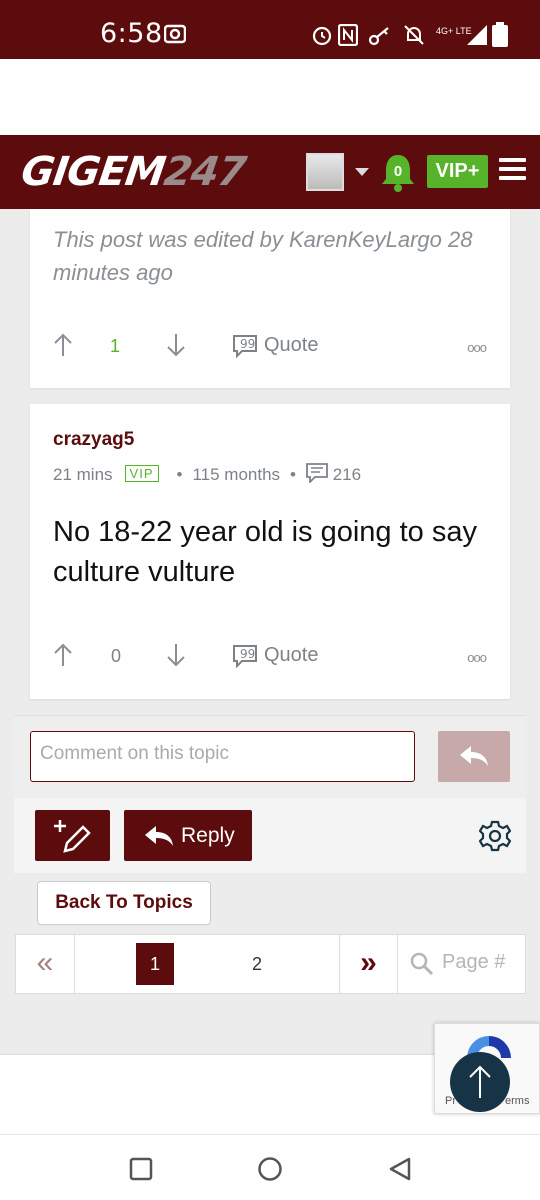  I want to click on send-comment-button, so click(474, 756).